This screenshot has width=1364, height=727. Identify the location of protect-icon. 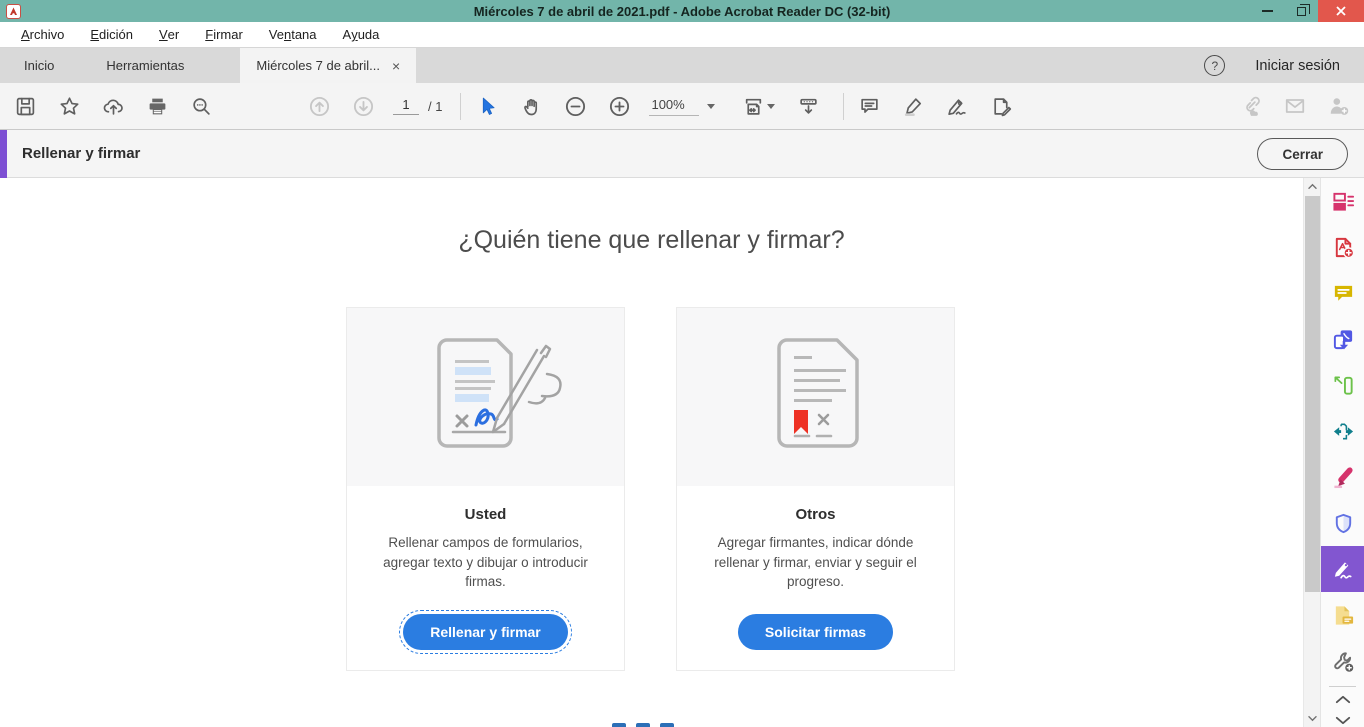
(1342, 523).